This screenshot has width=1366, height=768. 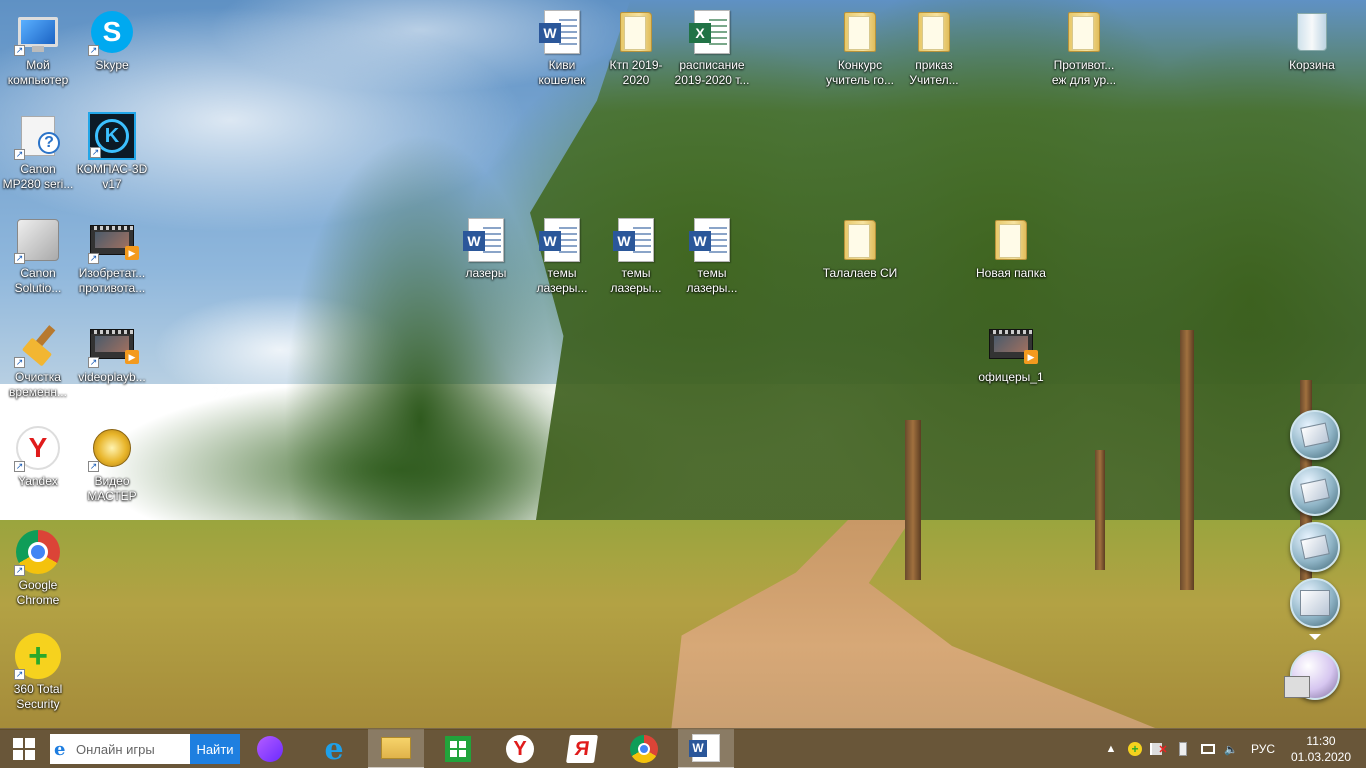 I want to click on windows-logo-icon, so click(x=24, y=749).